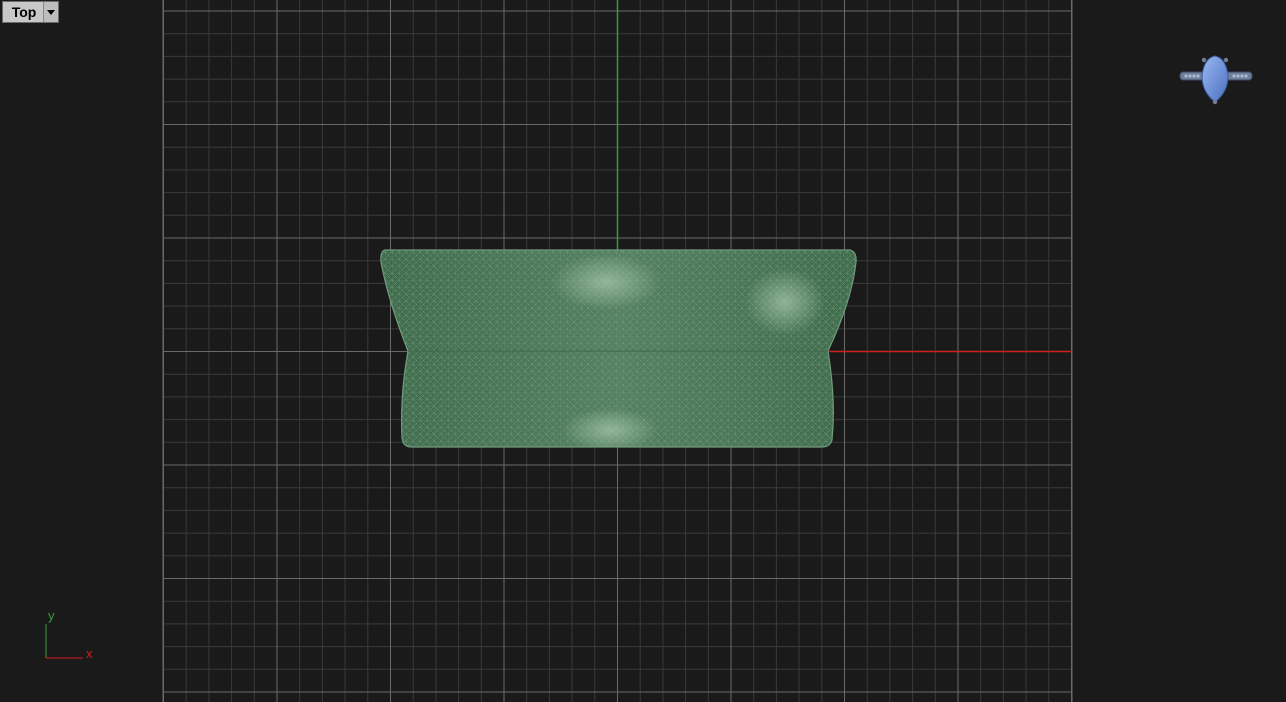 The width and height of the screenshot is (1286, 702). What do you see at coordinates (89, 653) in the screenshot?
I see `axis-indicator-x-label: x` at bounding box center [89, 653].